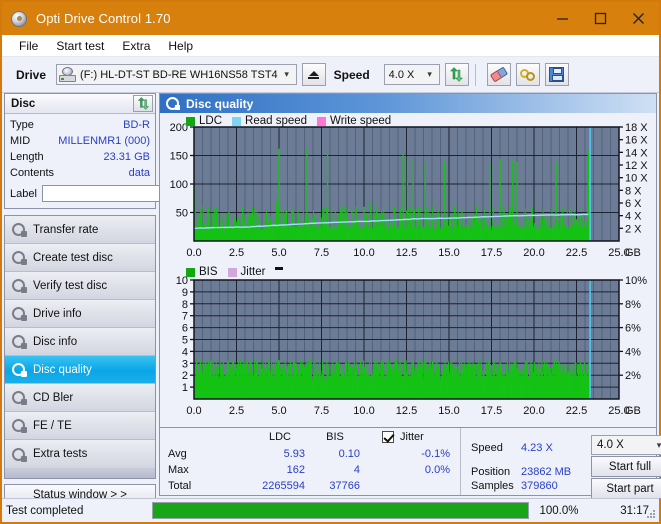 This screenshot has width=661, height=524. What do you see at coordinates (80, 230) in the screenshot?
I see `sidebar-item-transfer-rate: Transfer rate` at bounding box center [80, 230].